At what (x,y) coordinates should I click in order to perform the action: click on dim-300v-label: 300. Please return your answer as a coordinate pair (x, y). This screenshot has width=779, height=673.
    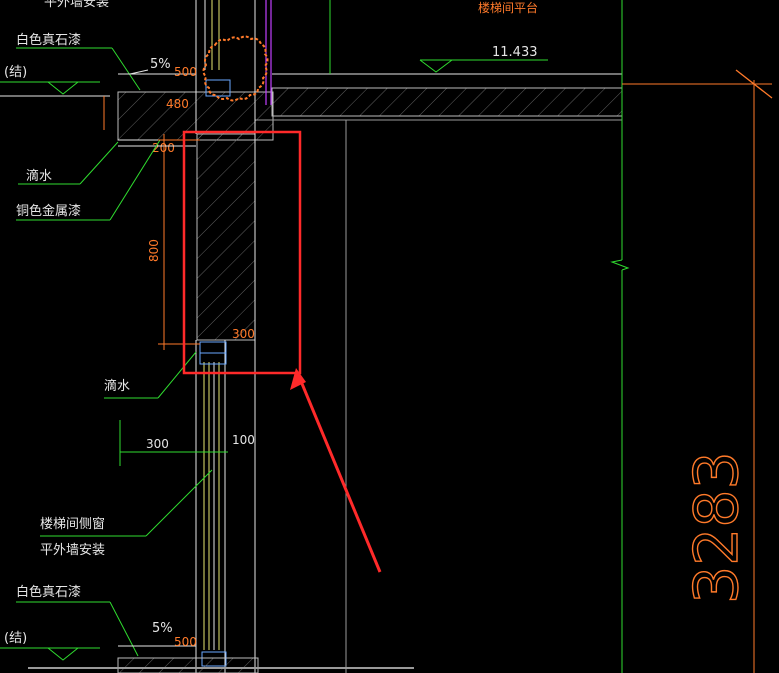
    Looking at the image, I should click on (243, 334).